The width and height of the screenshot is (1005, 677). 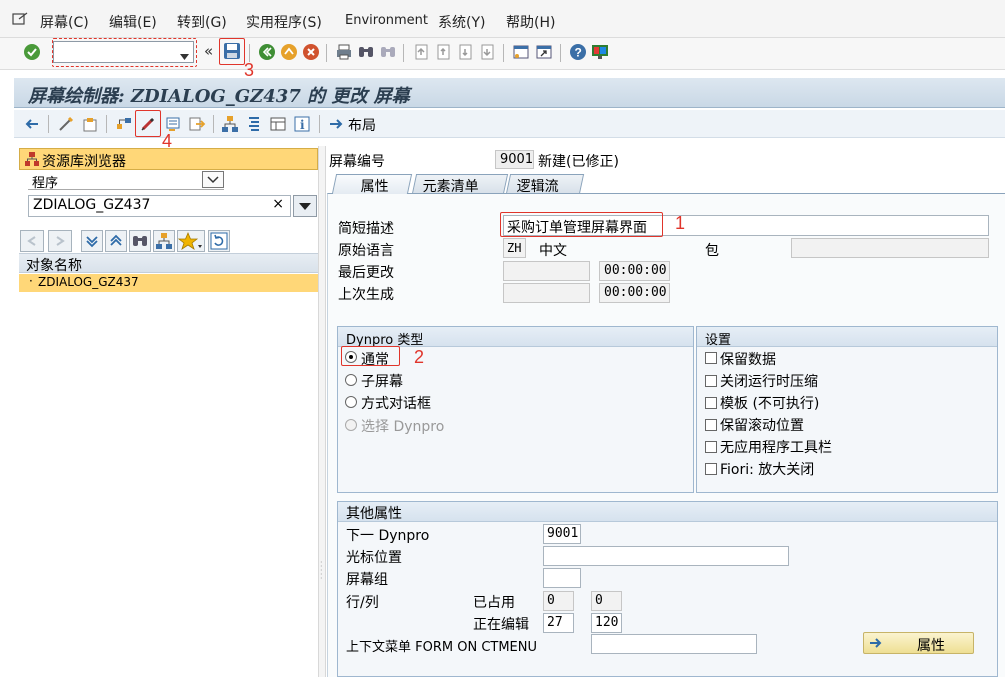 I want to click on object-type-select: 程序, so click(x=126, y=181).